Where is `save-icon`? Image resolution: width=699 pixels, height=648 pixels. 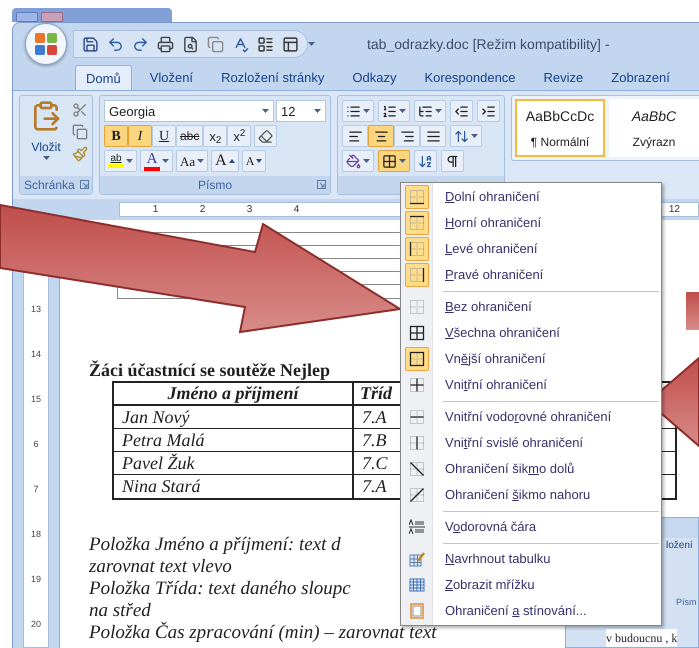 save-icon is located at coordinates (90, 44).